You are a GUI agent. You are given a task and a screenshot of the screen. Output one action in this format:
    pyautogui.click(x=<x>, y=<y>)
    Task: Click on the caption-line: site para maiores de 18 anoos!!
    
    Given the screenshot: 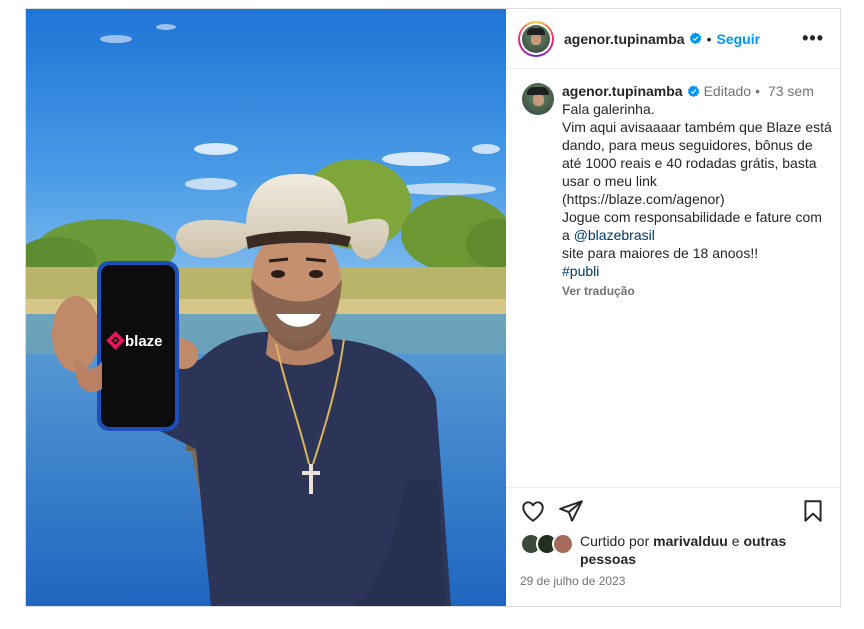 What is the action you would take?
    pyautogui.click(x=660, y=253)
    